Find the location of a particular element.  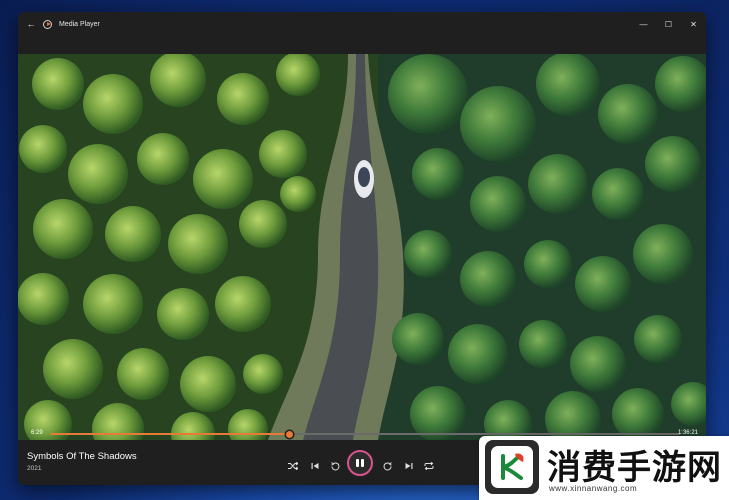

next-icon is located at coordinates (409, 466).